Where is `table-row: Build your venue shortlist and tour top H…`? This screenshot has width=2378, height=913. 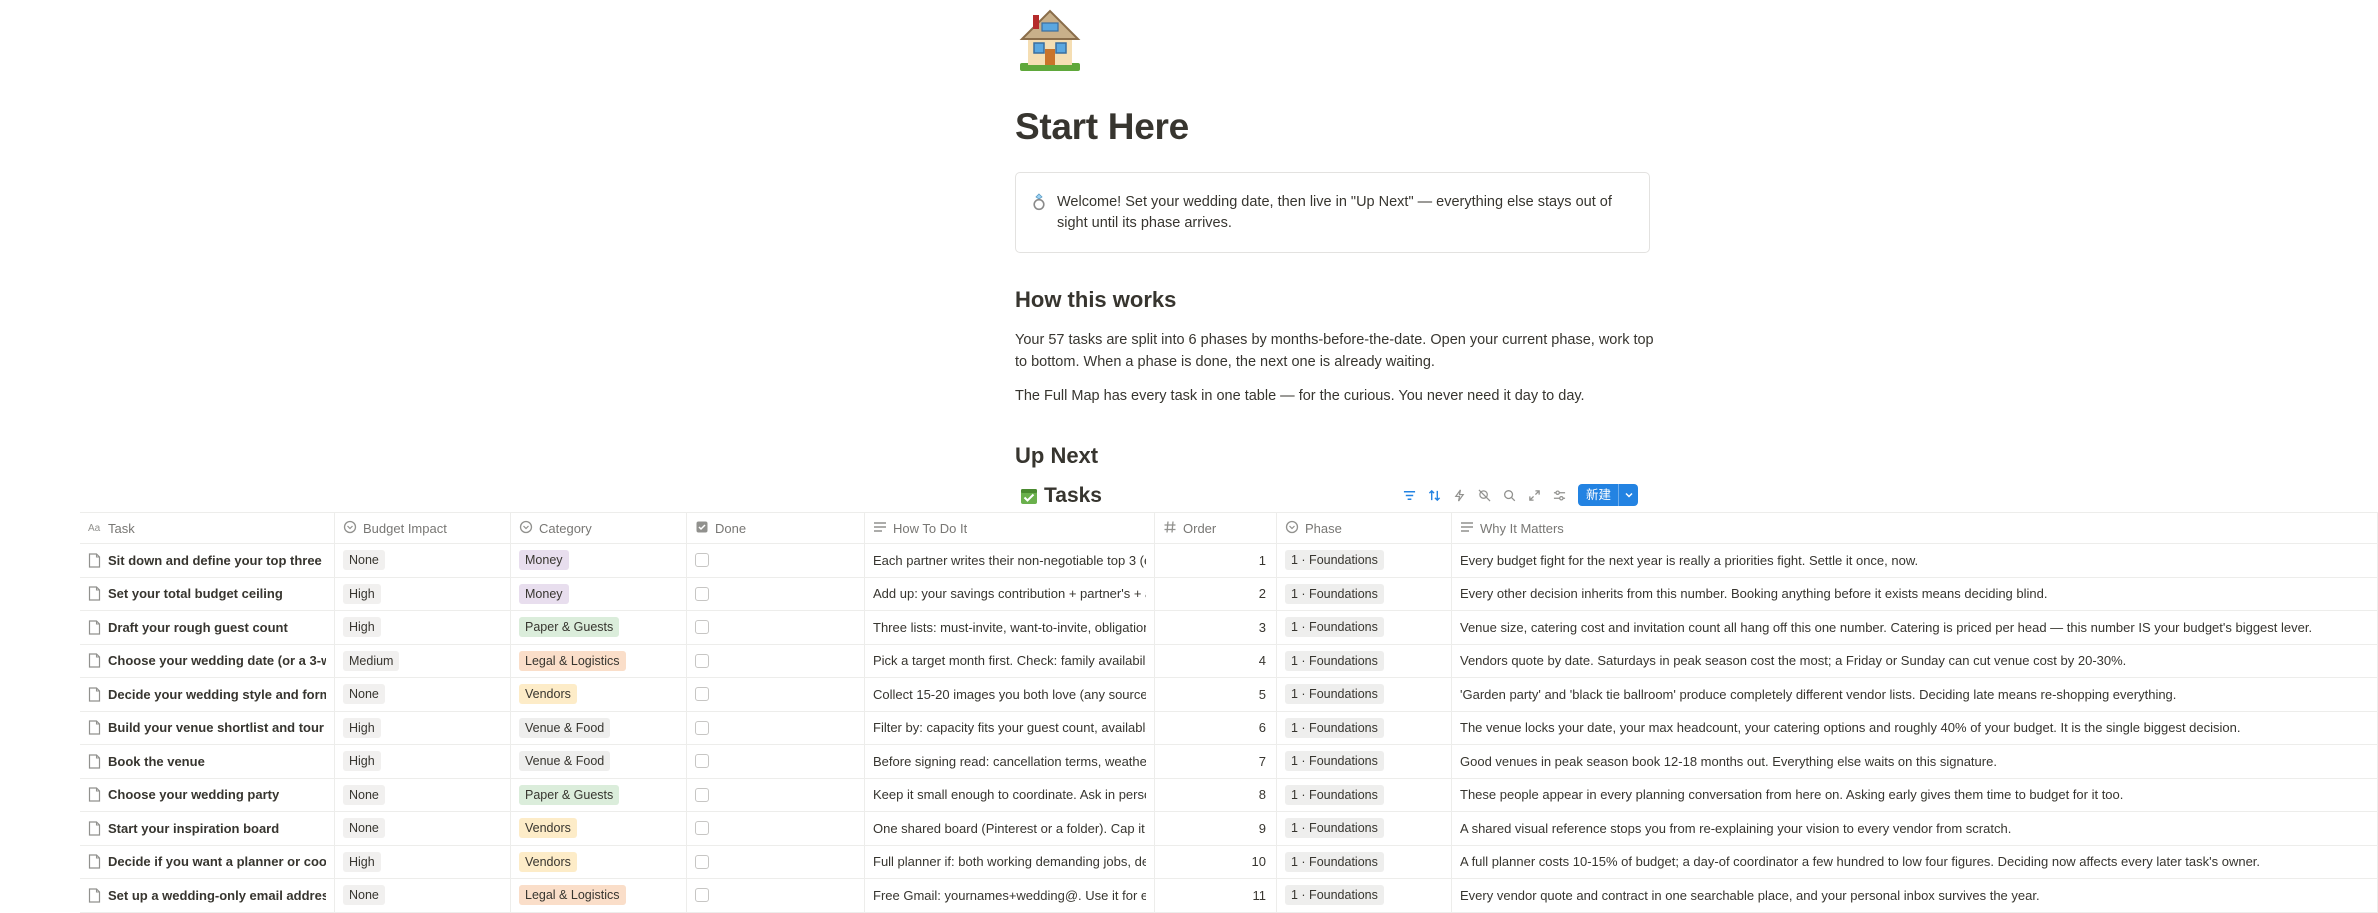
table-row: Build your venue shortlist and tour top H… is located at coordinates (1229, 728).